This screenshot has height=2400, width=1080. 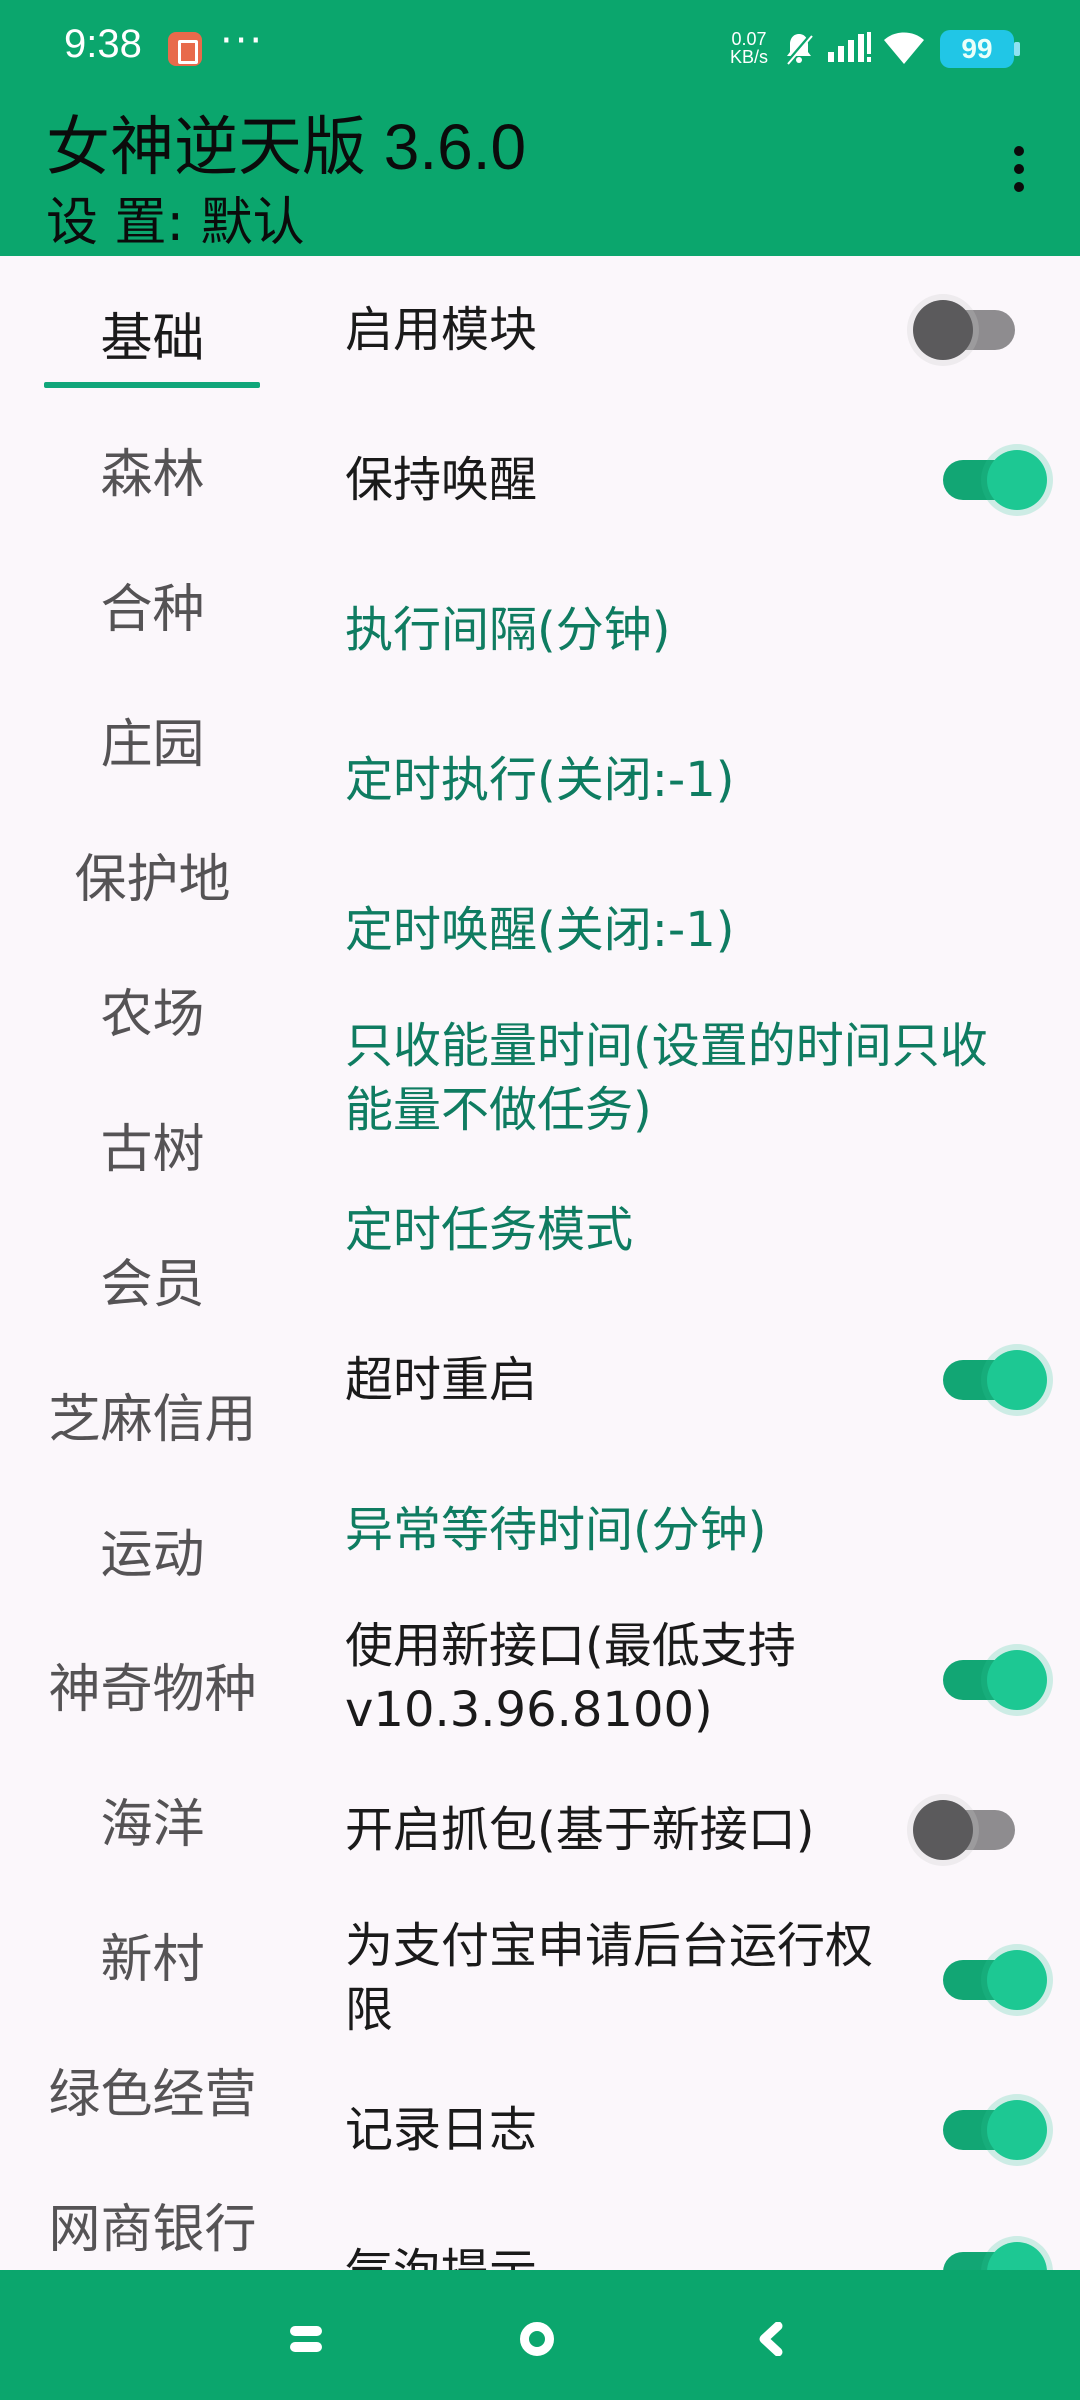 What do you see at coordinates (695, 780) in the screenshot?
I see `setting-scheduled-run: 定时执行(关闭:-1)` at bounding box center [695, 780].